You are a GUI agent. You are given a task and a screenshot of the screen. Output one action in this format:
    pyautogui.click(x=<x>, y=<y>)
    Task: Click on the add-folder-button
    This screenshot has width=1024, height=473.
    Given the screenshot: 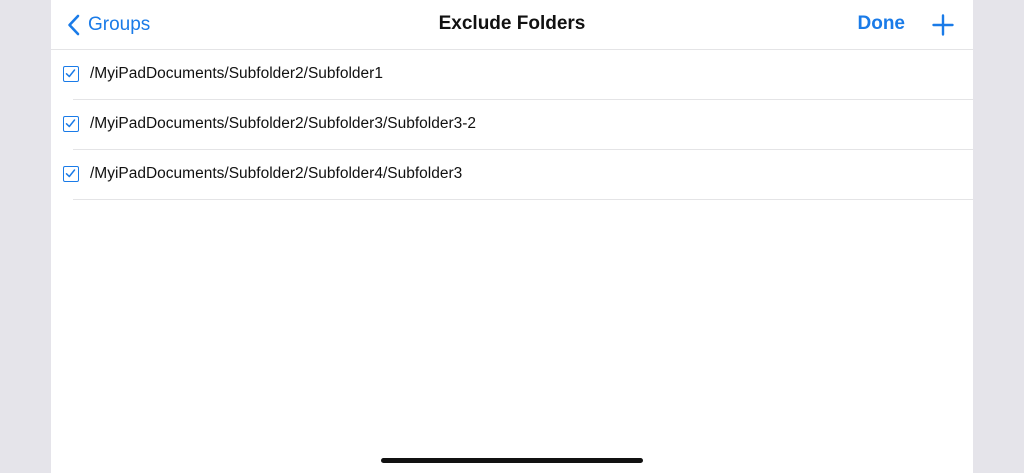 What is the action you would take?
    pyautogui.click(x=943, y=25)
    